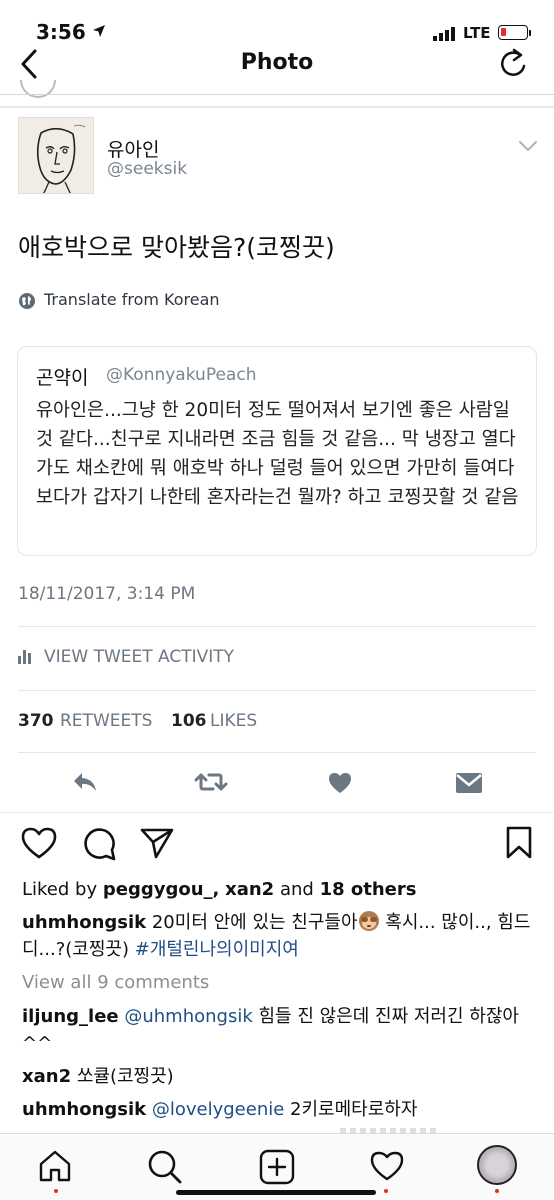 This screenshot has height=1200, width=554. I want to click on profile-avatar, so click(497, 1165).